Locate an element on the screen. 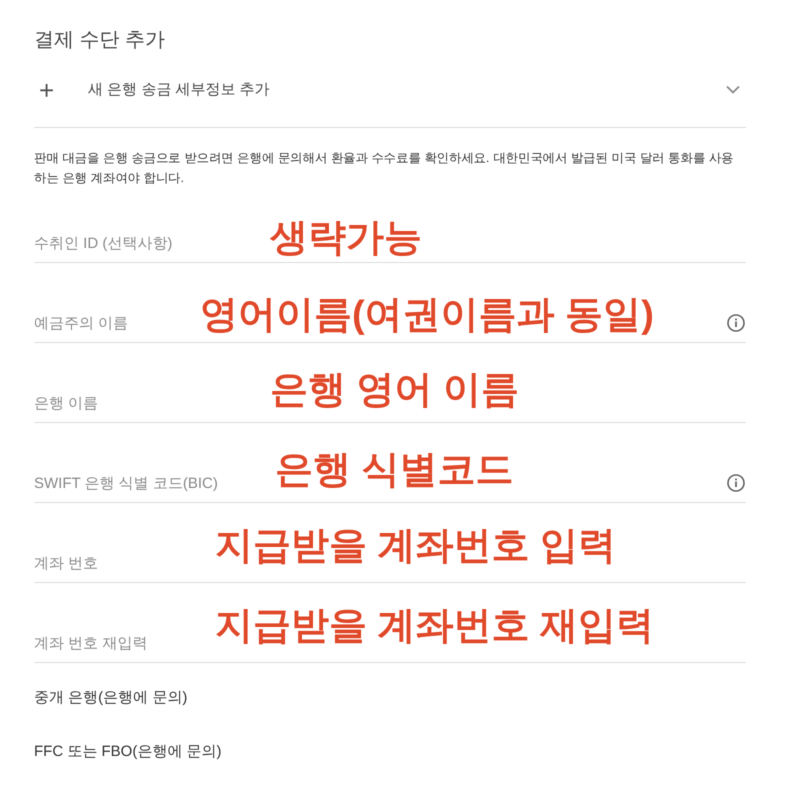  annotation-text: 생략가능 is located at coordinates (346, 238).